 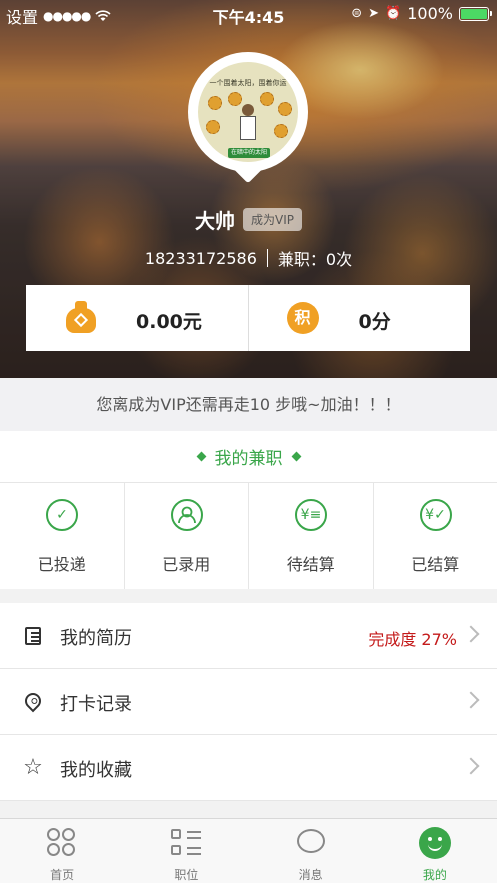 I want to click on wallet-balance: 0.00元, so click(x=169, y=322).